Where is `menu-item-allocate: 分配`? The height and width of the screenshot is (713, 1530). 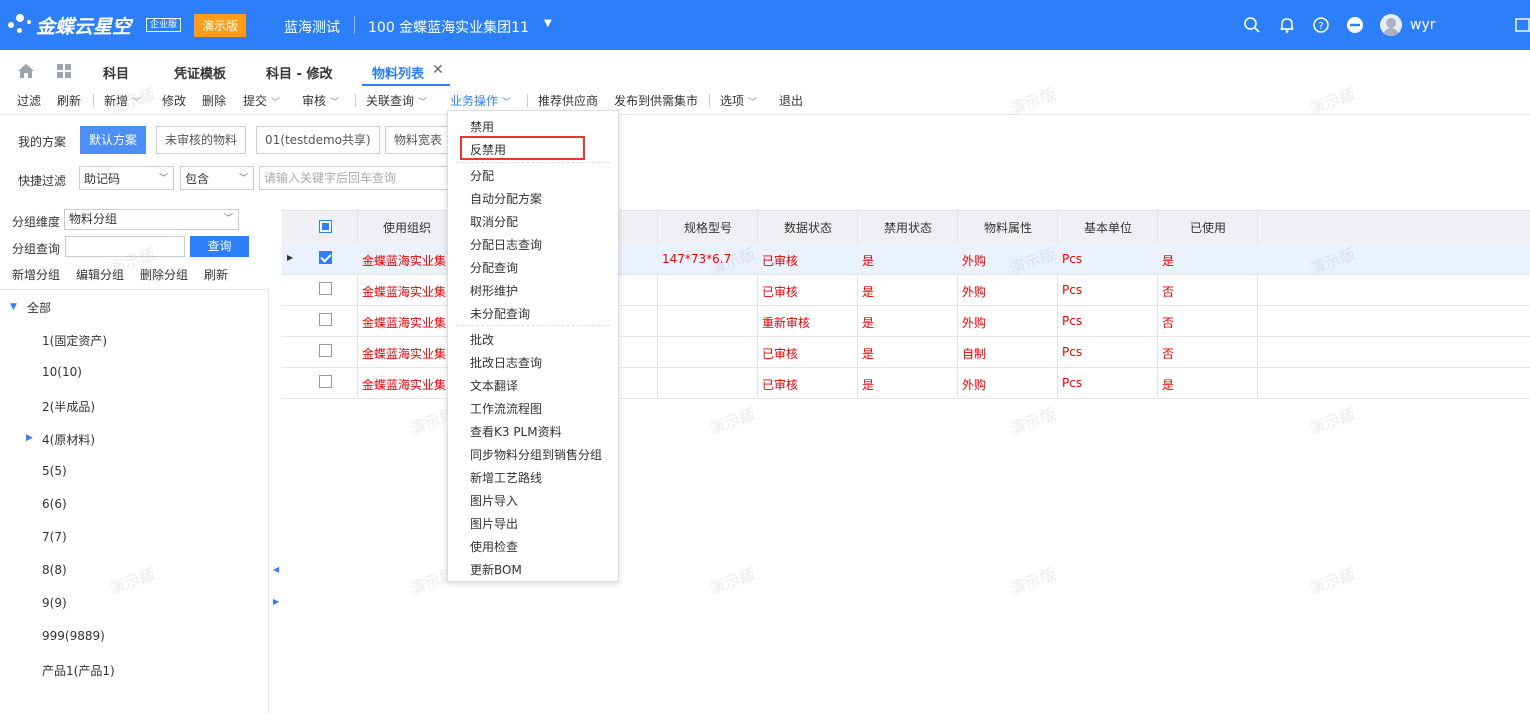
menu-item-allocate: 分配 is located at coordinates (482, 175).